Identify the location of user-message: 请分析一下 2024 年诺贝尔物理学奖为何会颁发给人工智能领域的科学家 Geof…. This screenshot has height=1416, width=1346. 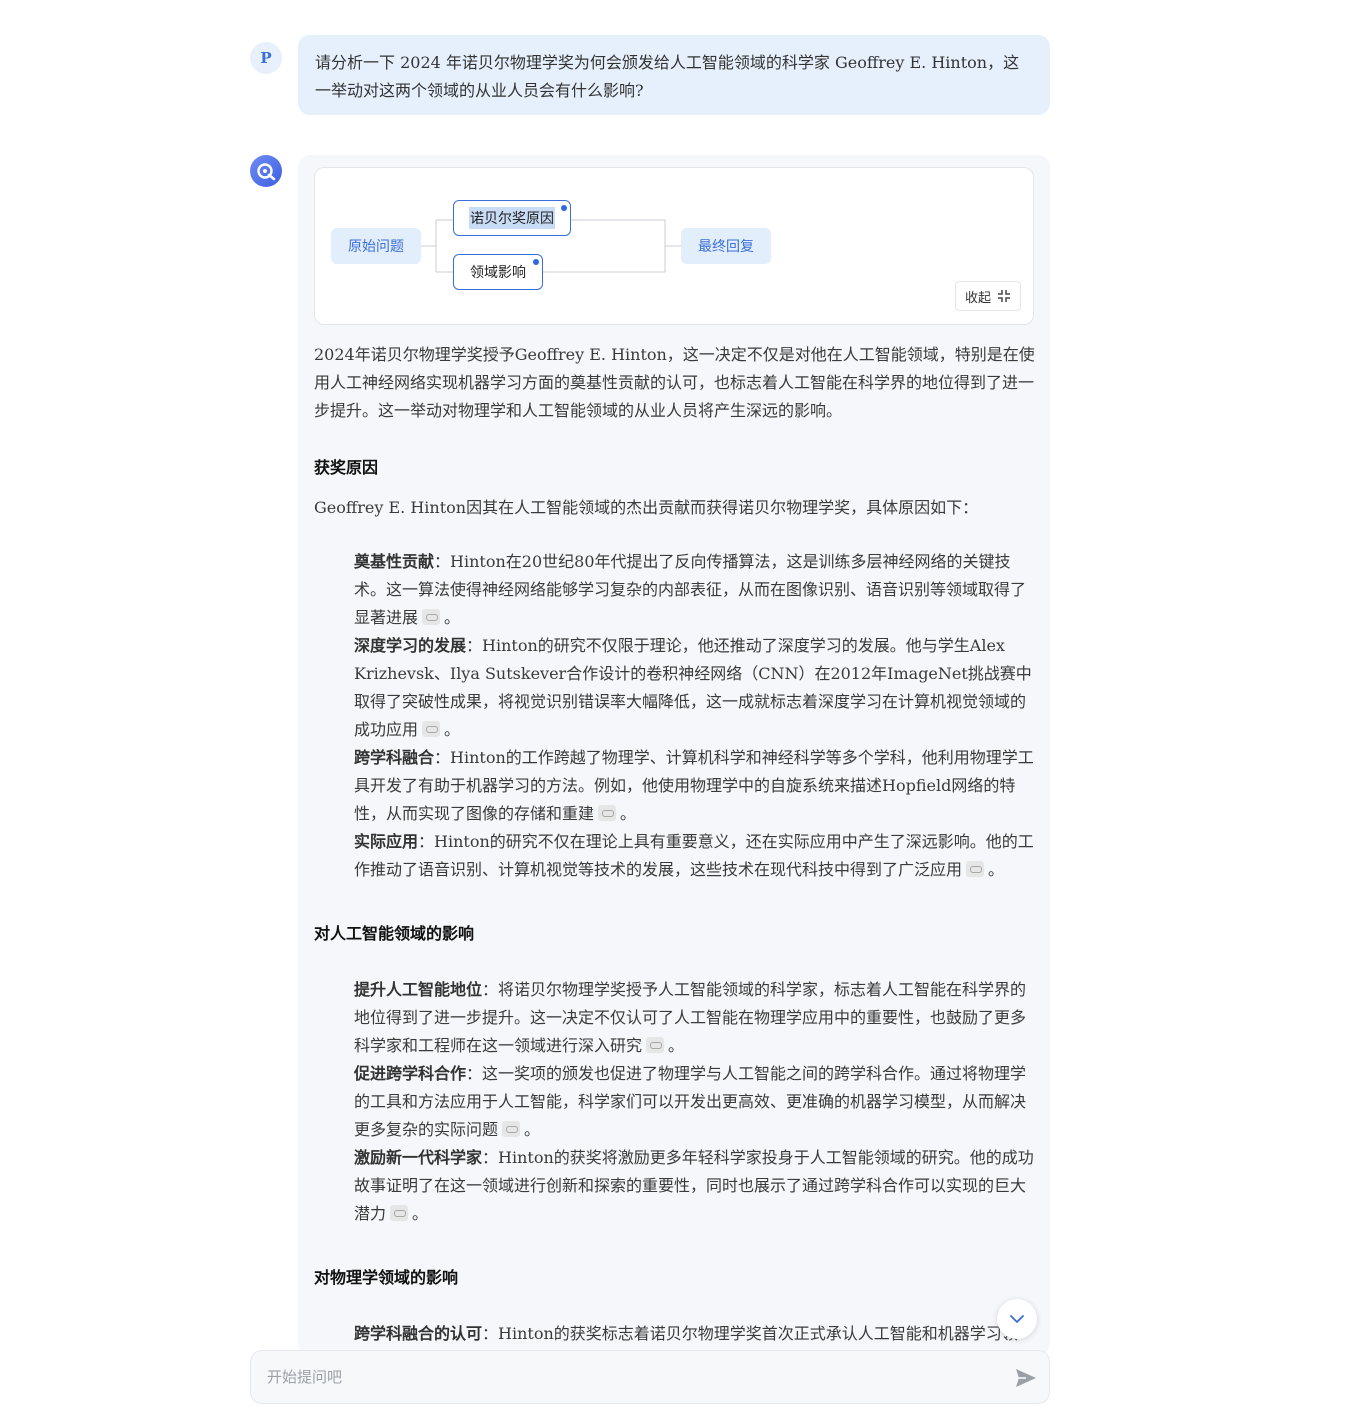
(674, 75).